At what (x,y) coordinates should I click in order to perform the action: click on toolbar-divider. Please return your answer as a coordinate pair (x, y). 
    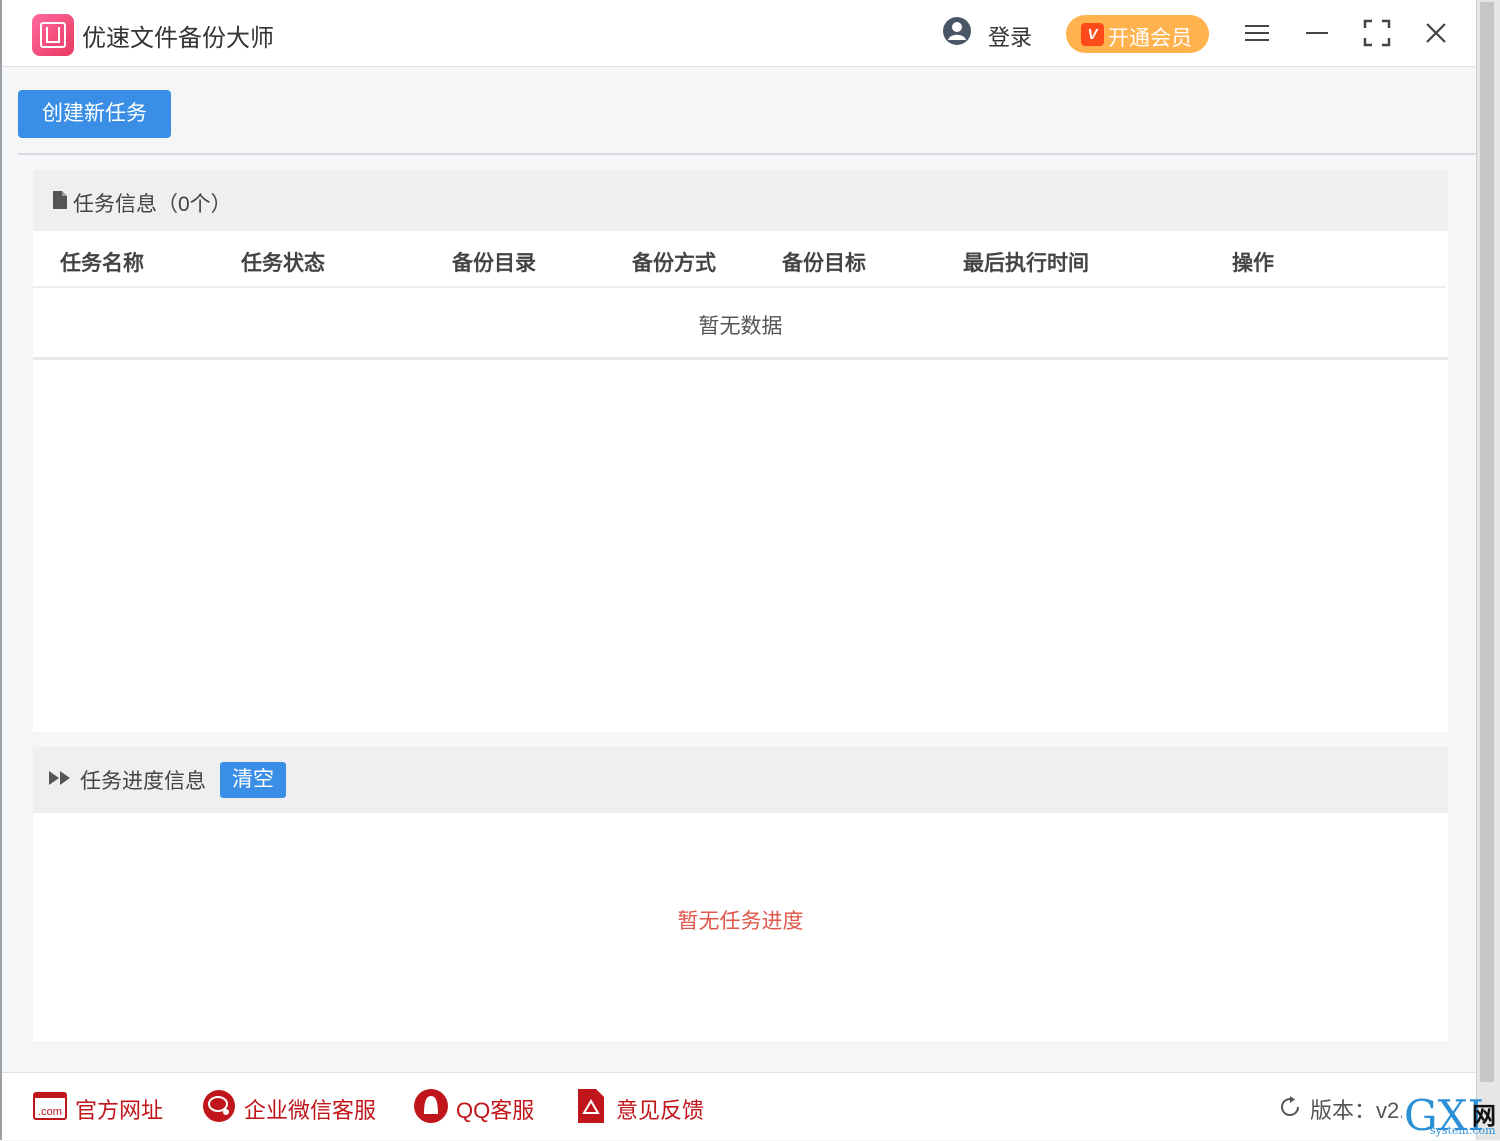
    Looking at the image, I should click on (748, 154).